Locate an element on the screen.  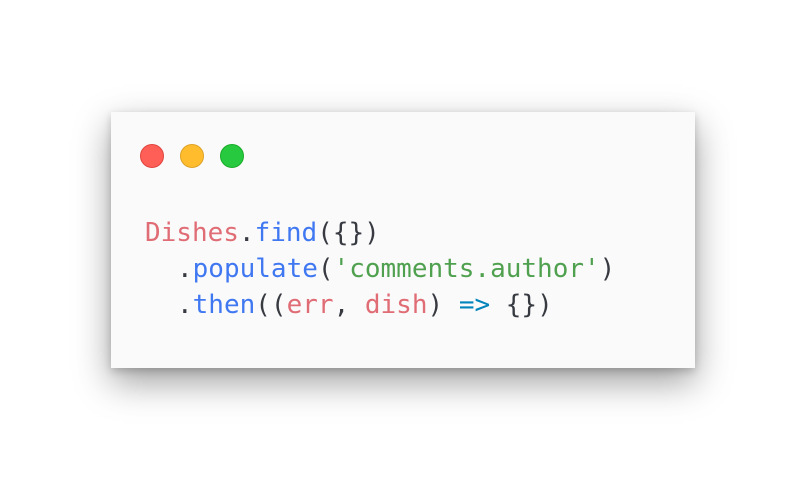
code-line-3: .then((err, dish) => {}) is located at coordinates (380, 305).